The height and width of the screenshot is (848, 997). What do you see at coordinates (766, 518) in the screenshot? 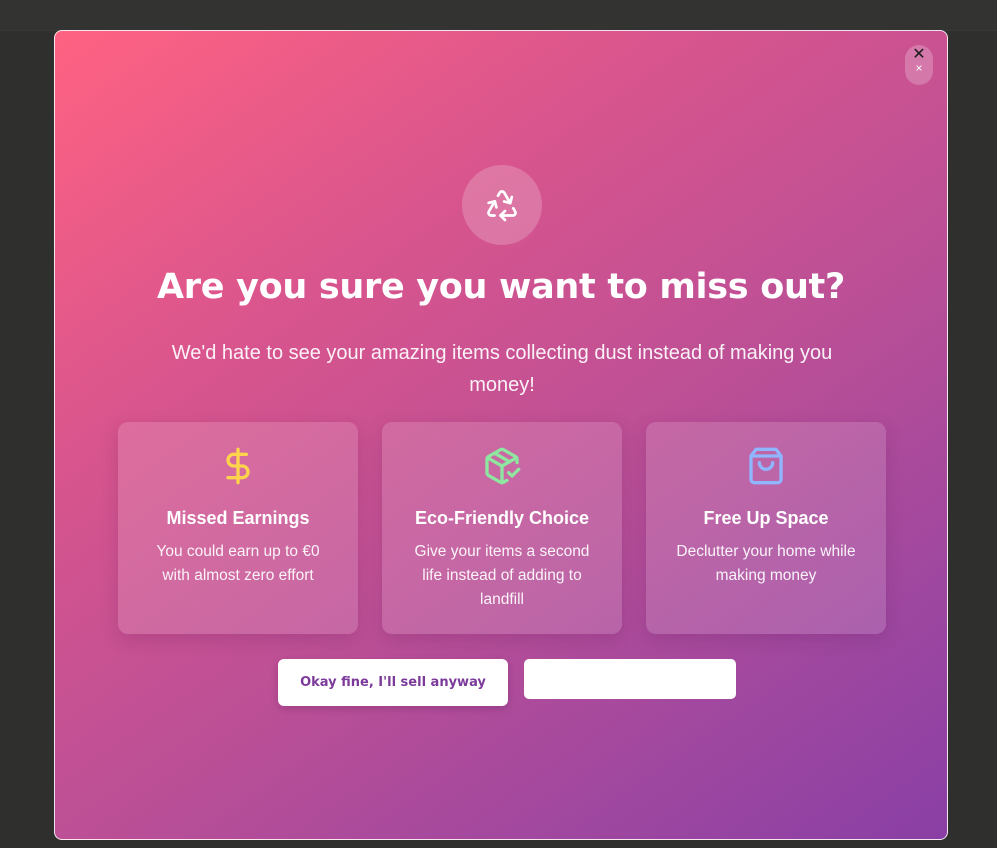
I see `card-title: Free Up Space` at bounding box center [766, 518].